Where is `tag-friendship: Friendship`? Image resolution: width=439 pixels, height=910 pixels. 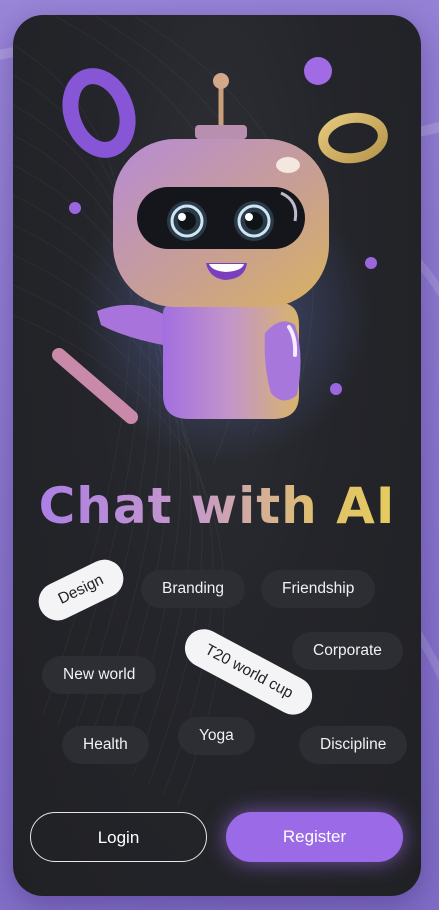 tag-friendship: Friendship is located at coordinates (318, 589).